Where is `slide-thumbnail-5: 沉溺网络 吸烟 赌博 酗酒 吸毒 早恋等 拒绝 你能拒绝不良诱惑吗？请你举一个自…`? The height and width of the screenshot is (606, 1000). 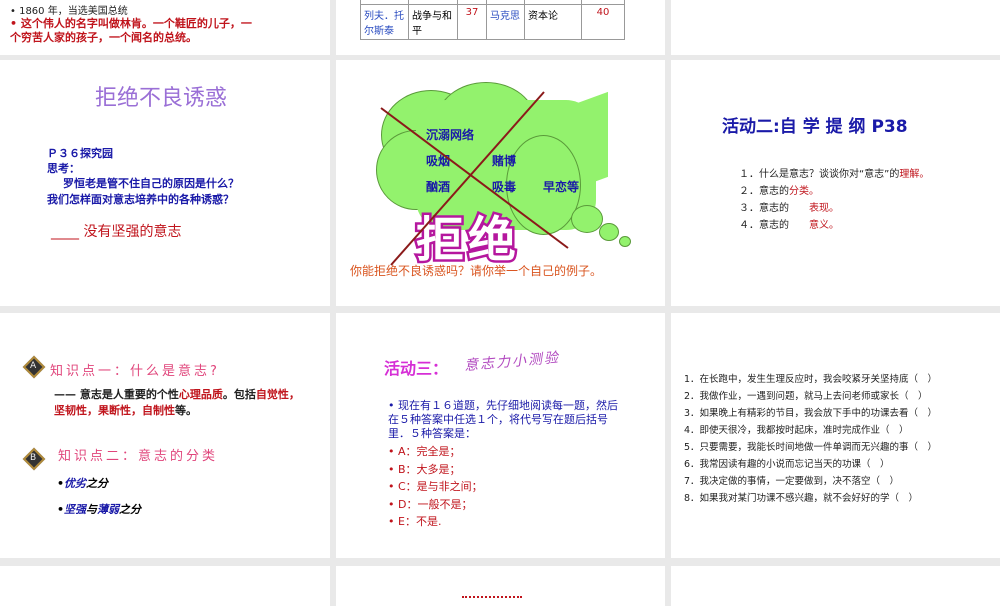
slide-thumbnail-5: 沉溺网络 吸烟 赌博 酗酒 吸毒 早恋等 拒绝 你能拒绝不良诱惑吗？请你举一个自… is located at coordinates (500, 183).